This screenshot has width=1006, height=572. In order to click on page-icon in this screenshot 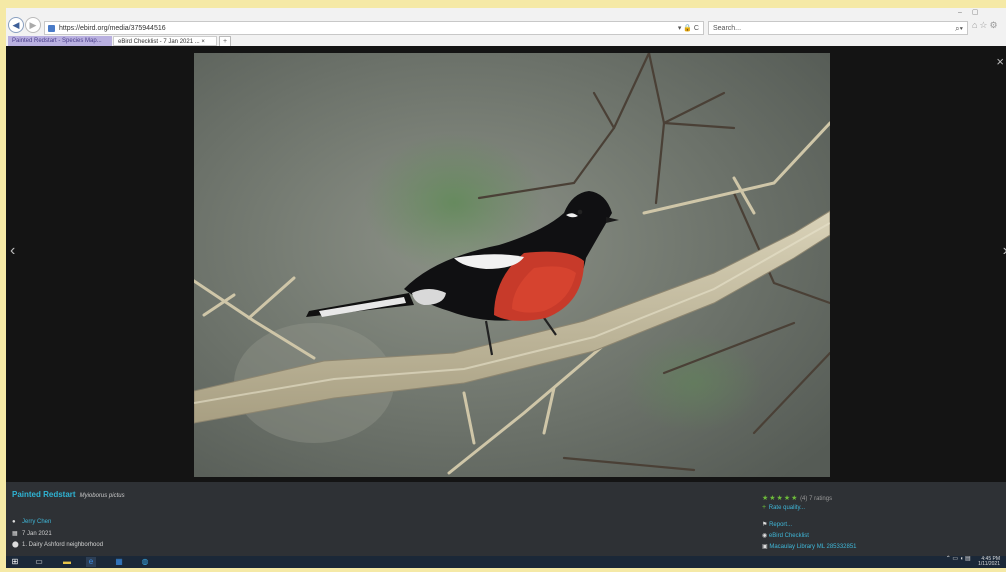, I will do `click(51, 28)`.